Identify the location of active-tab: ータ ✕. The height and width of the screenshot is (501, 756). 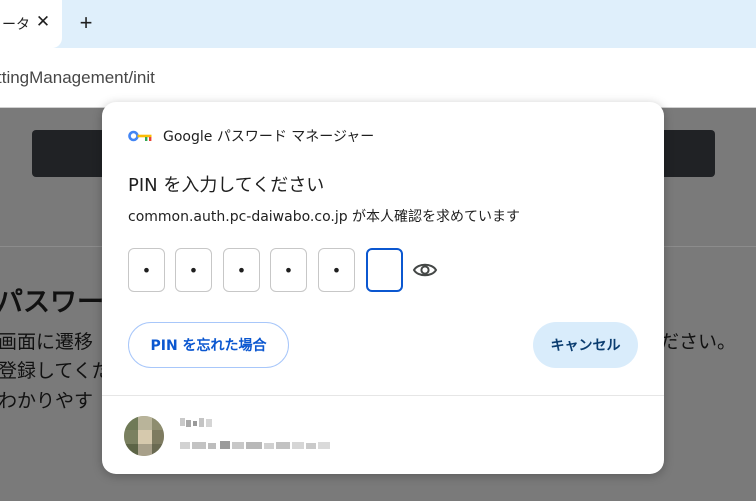
(31, 24).